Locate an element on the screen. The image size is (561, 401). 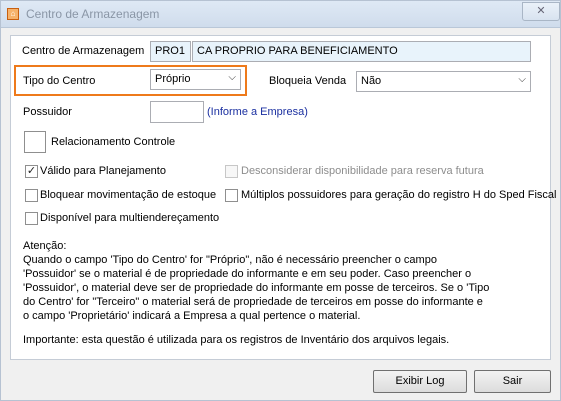
sair-button: Sair is located at coordinates (512, 381).